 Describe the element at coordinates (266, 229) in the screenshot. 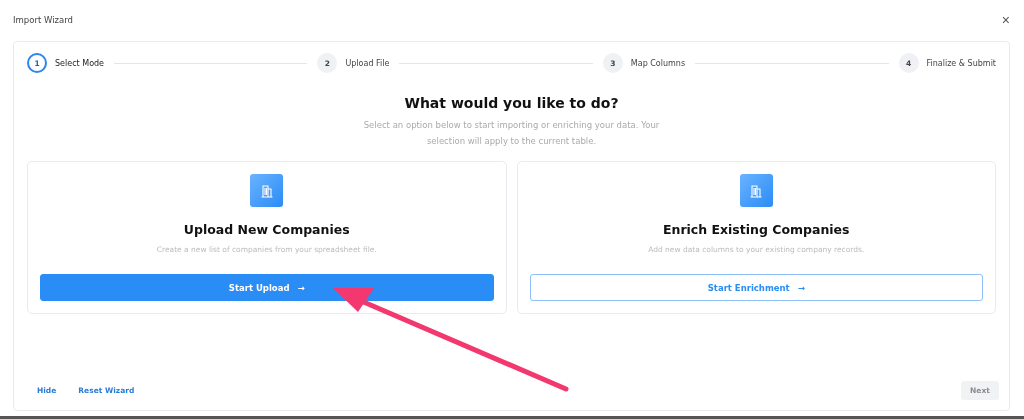

I see `option-title: Upload New Companies` at that location.